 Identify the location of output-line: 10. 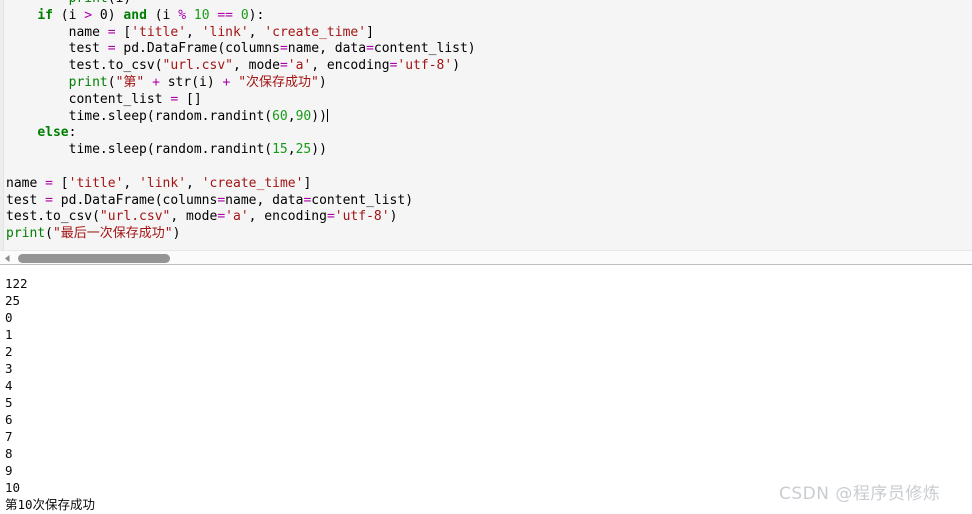
(13, 487).